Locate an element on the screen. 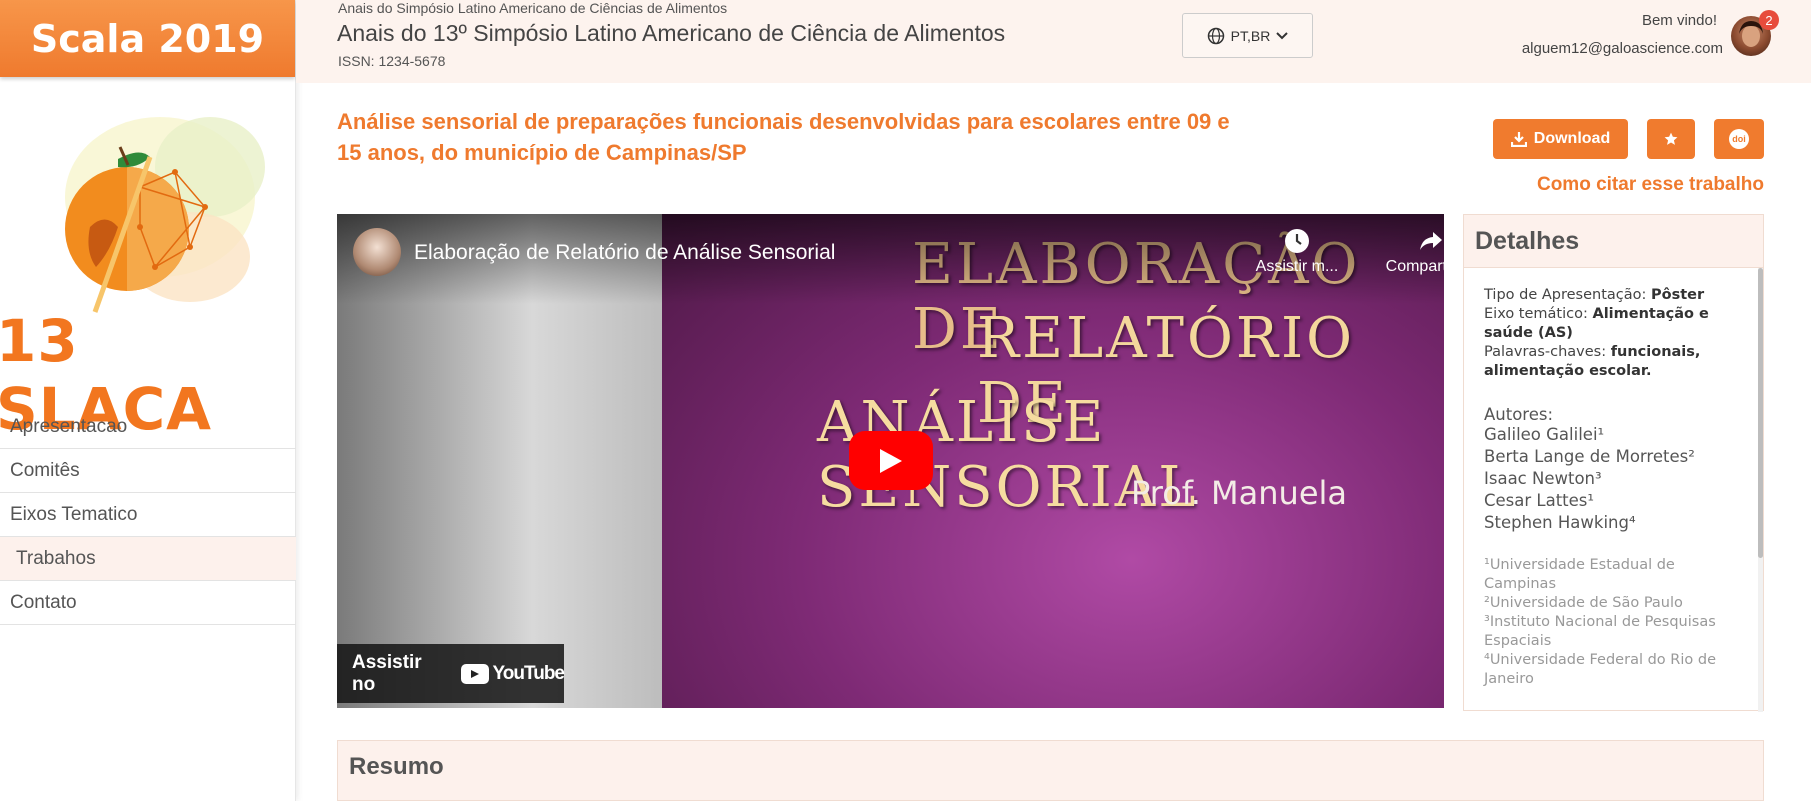  sidebar-item-comites: Comitês is located at coordinates (148, 471).